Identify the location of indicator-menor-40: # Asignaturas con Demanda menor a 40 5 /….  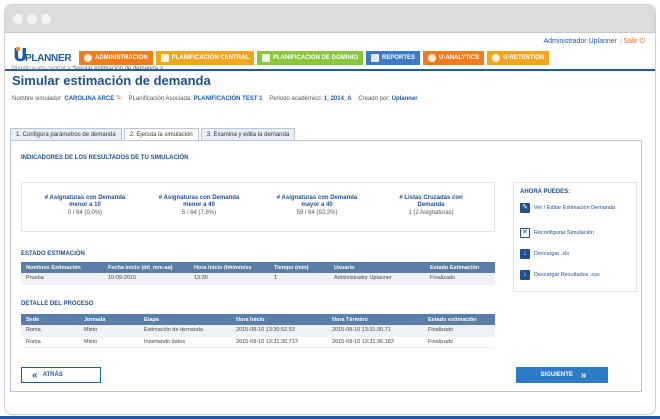
(199, 205).